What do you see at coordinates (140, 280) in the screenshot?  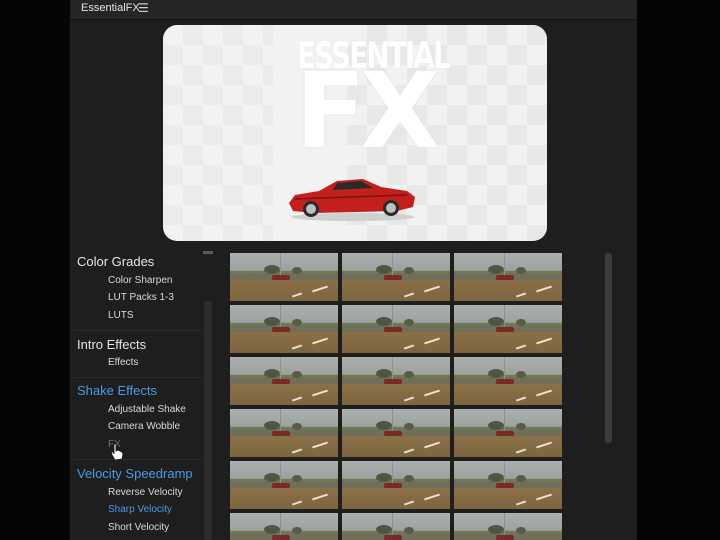 I see `item-color-sharpen: Color Sharpen` at bounding box center [140, 280].